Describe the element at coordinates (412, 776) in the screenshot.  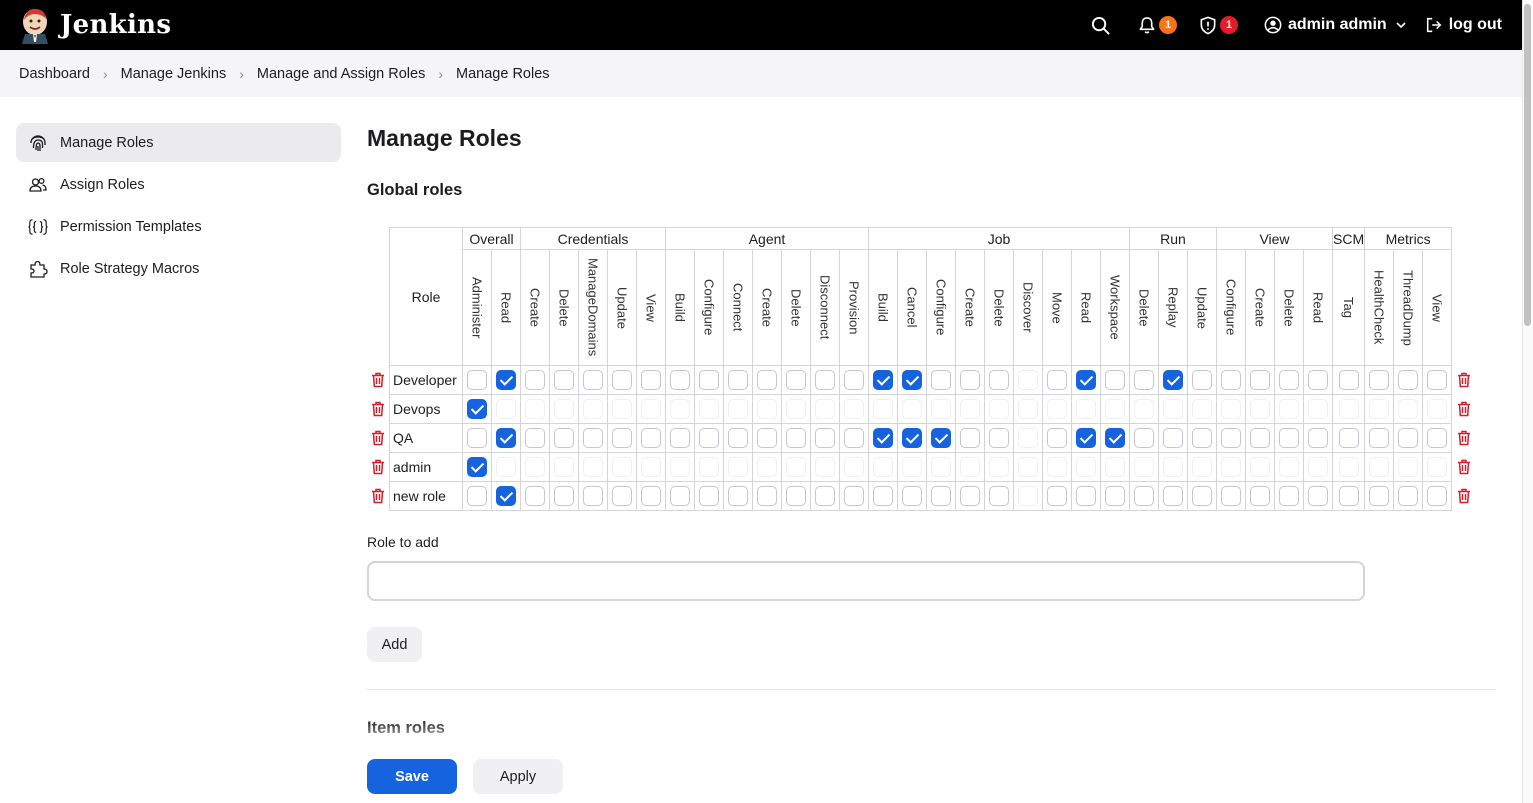
I see `save-button: Save` at that location.